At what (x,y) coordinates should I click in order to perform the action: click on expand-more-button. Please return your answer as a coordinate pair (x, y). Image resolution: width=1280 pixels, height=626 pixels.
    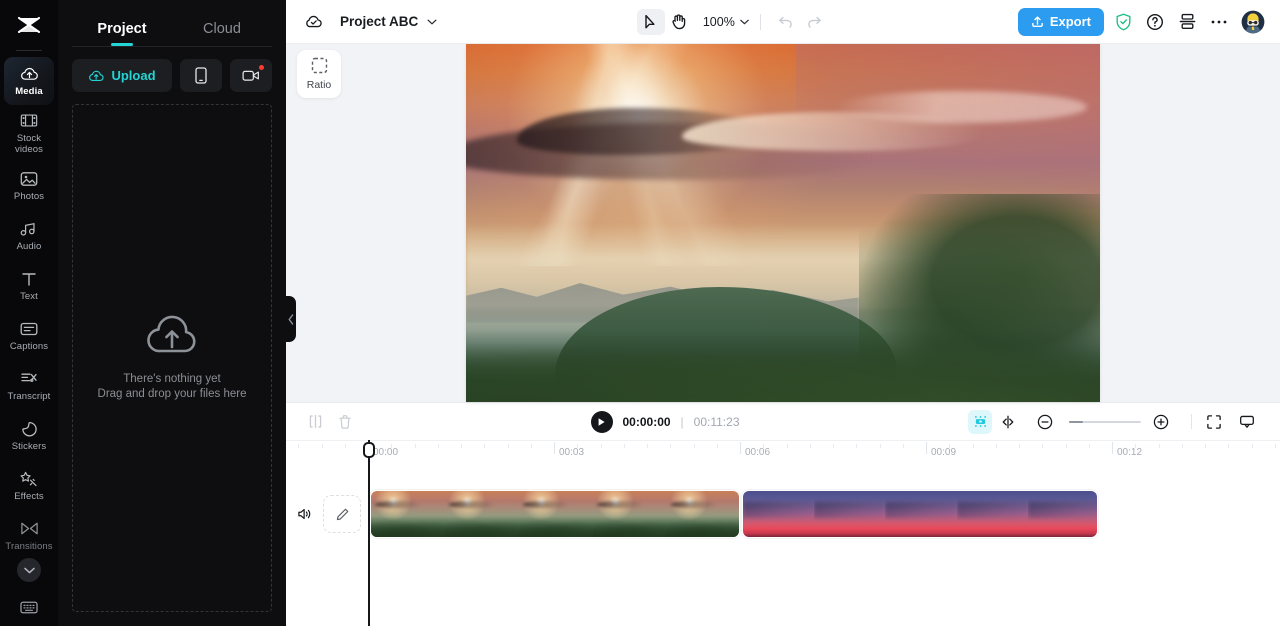
    Looking at the image, I should click on (29, 570).